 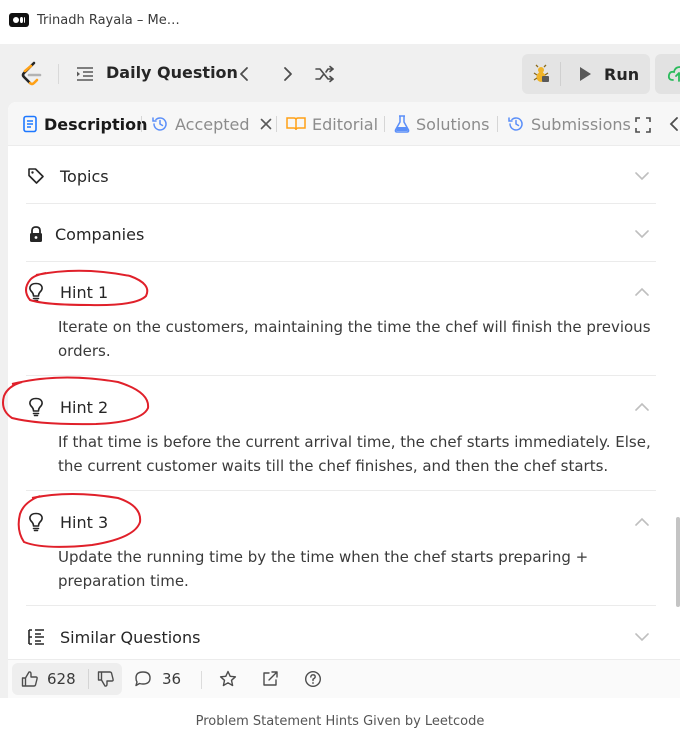 I want to click on top-toolbar: Daily Question Run, so click(x=340, y=73).